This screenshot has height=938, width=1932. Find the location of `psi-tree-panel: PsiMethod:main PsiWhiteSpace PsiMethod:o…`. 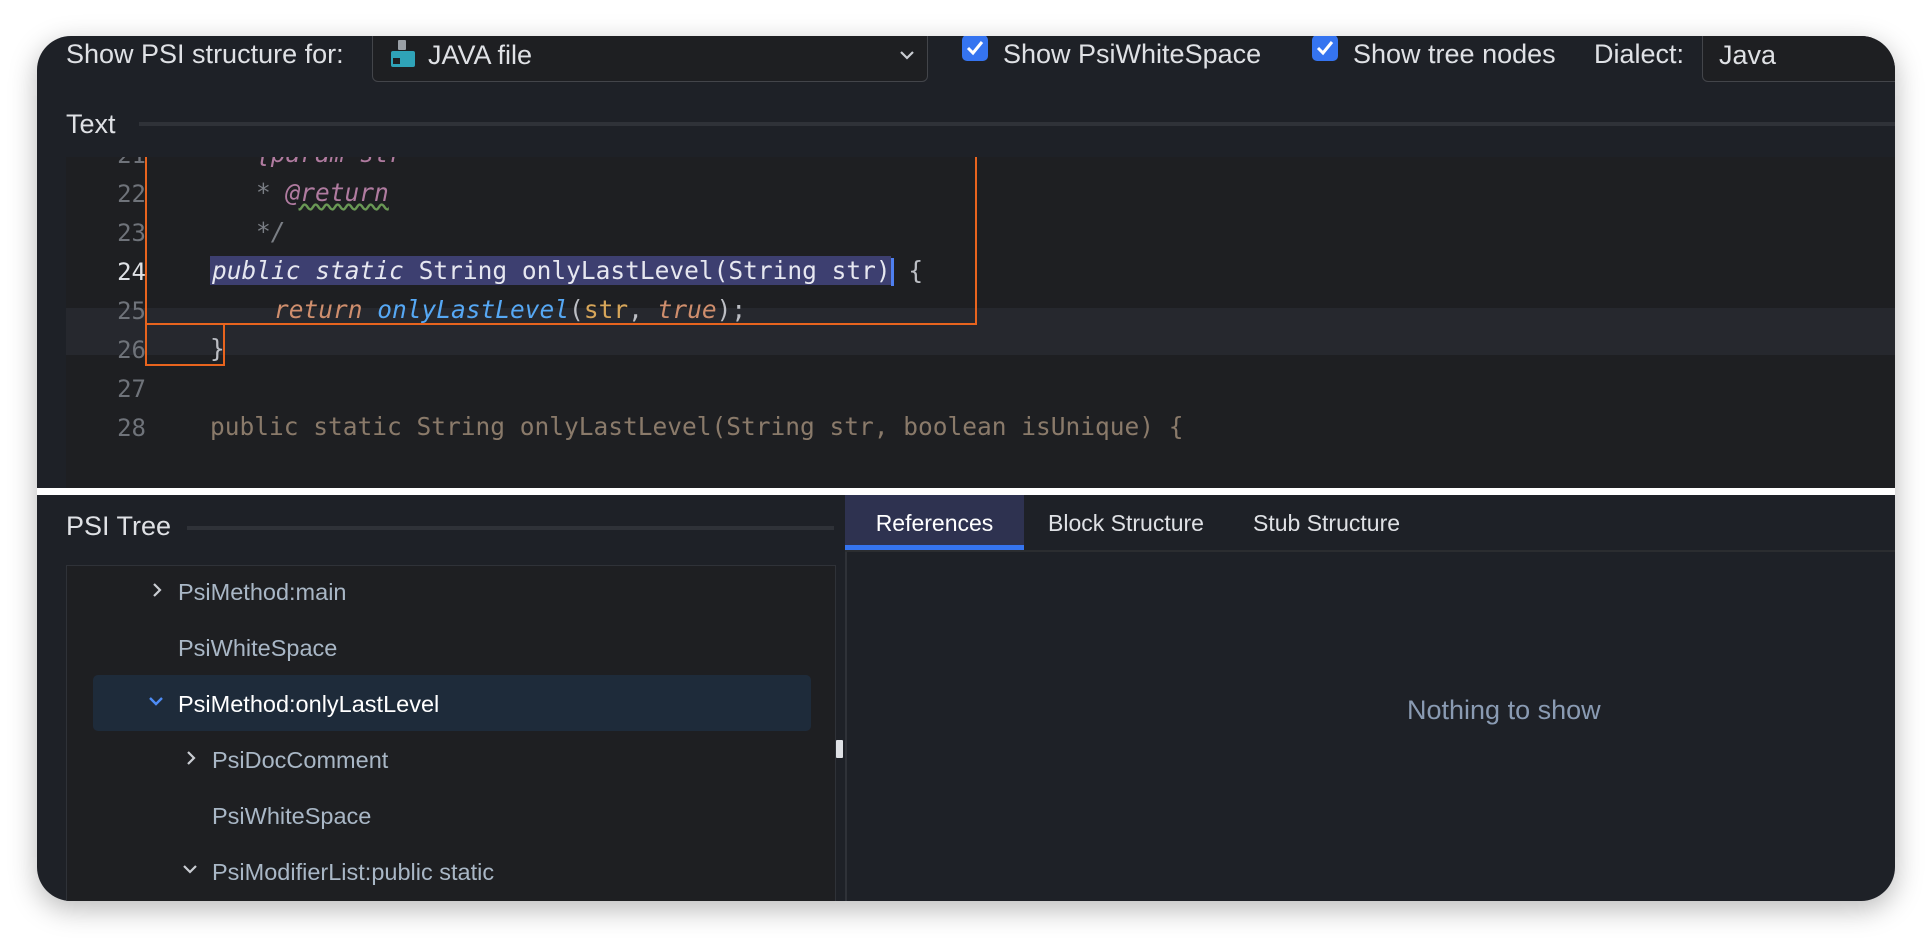

psi-tree-panel: PsiMethod:main PsiWhiteSpace PsiMethod:o… is located at coordinates (451, 733).